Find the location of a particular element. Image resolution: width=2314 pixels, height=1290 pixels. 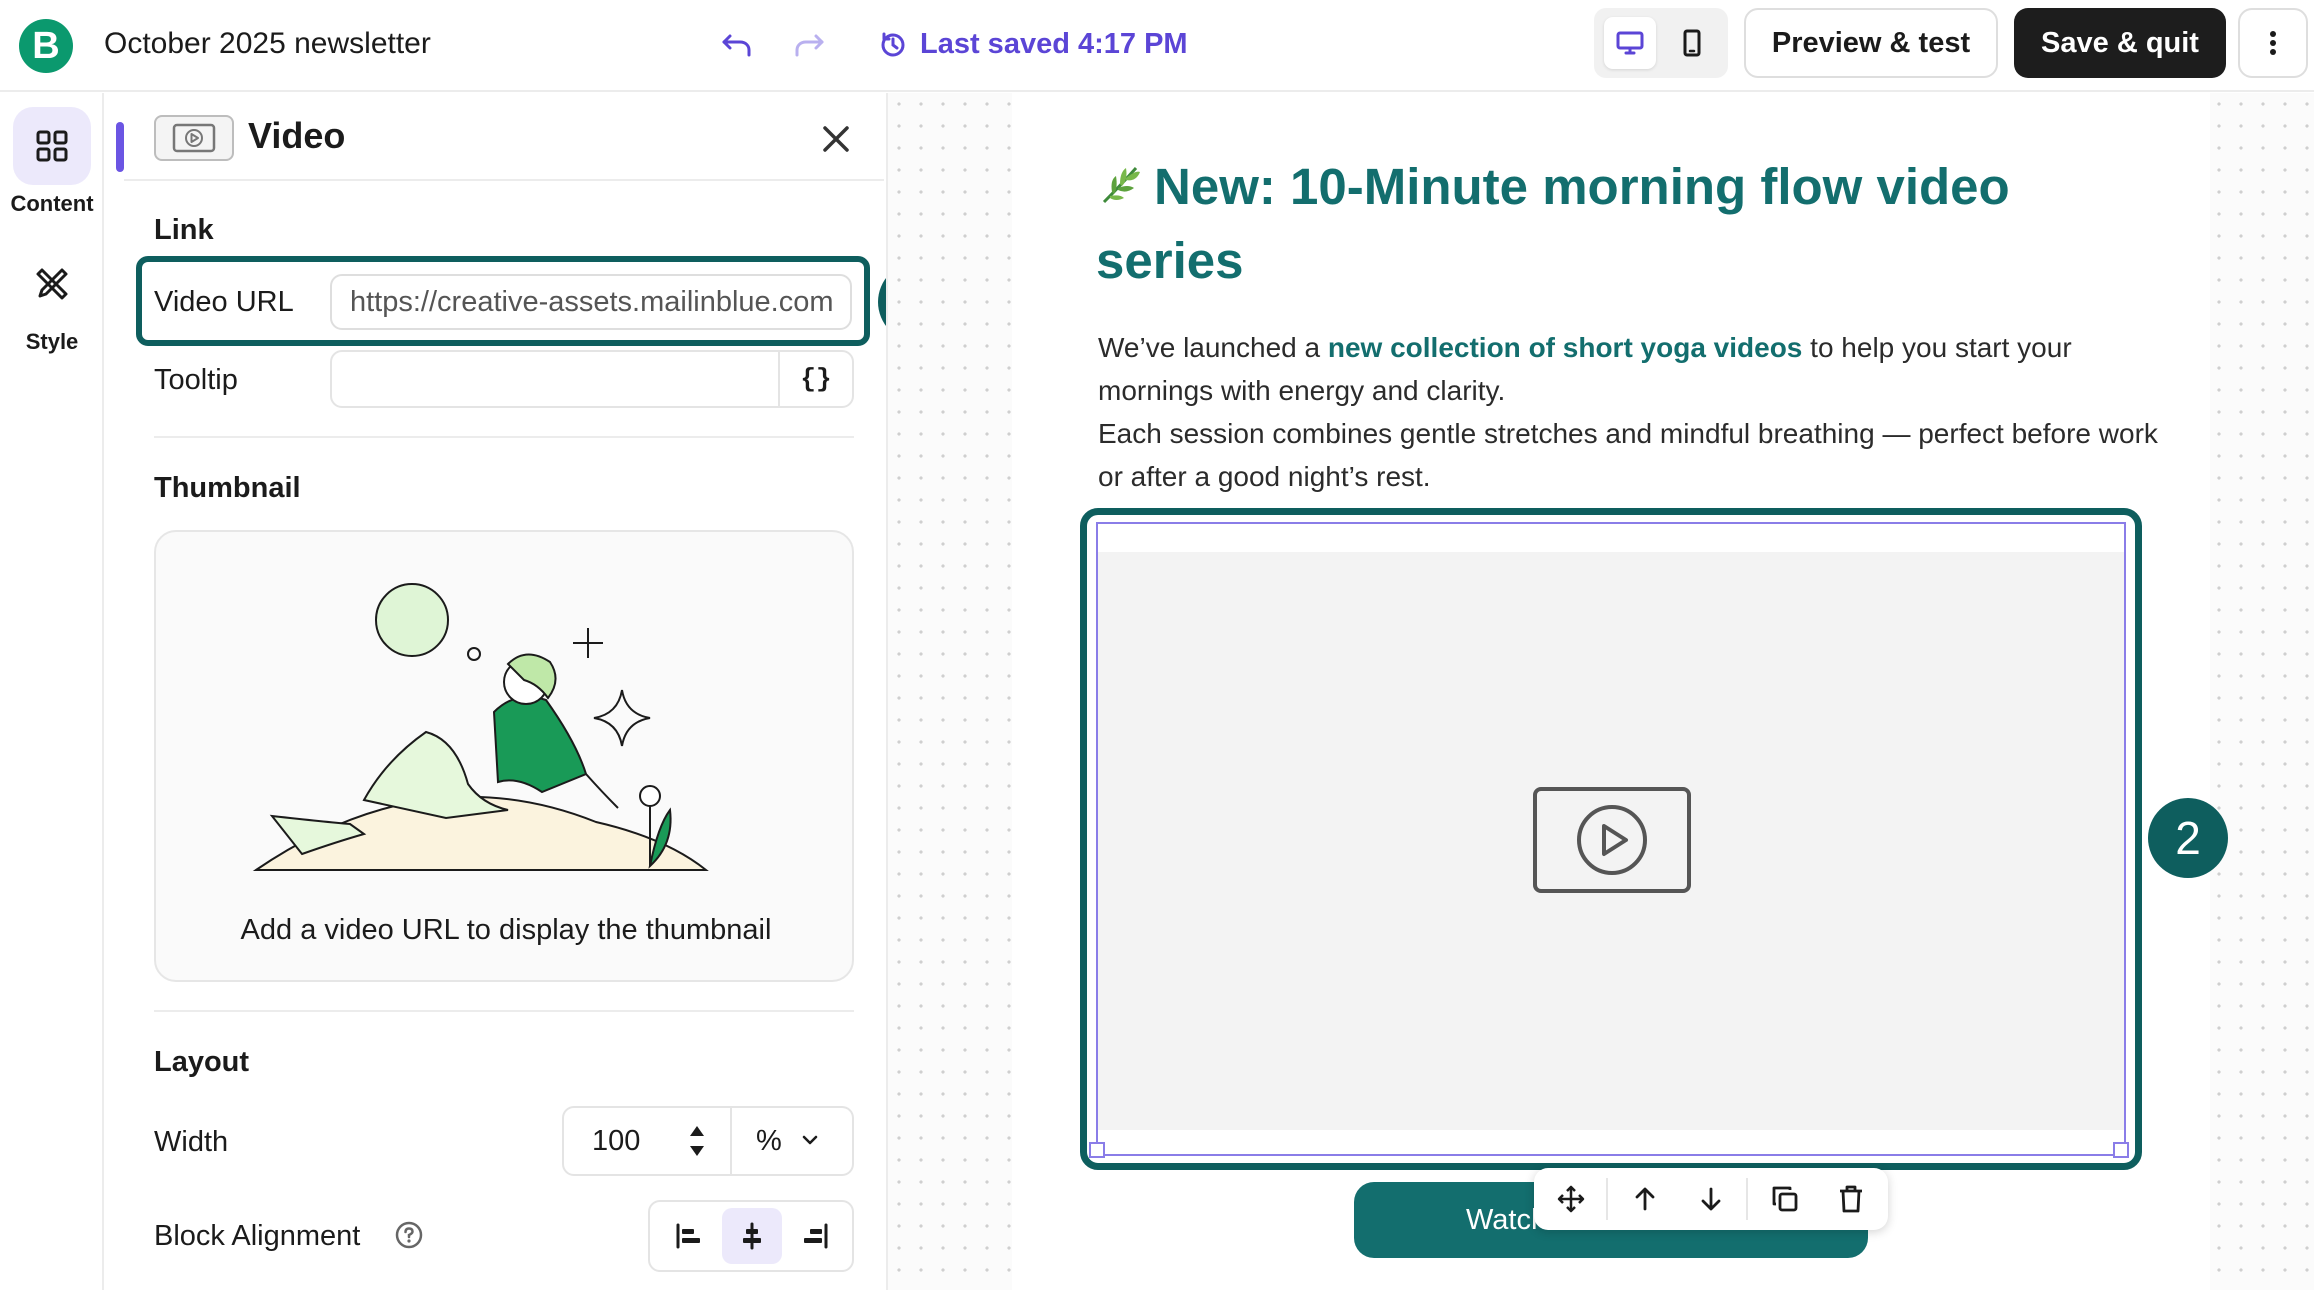

device-toggle is located at coordinates (1661, 43).